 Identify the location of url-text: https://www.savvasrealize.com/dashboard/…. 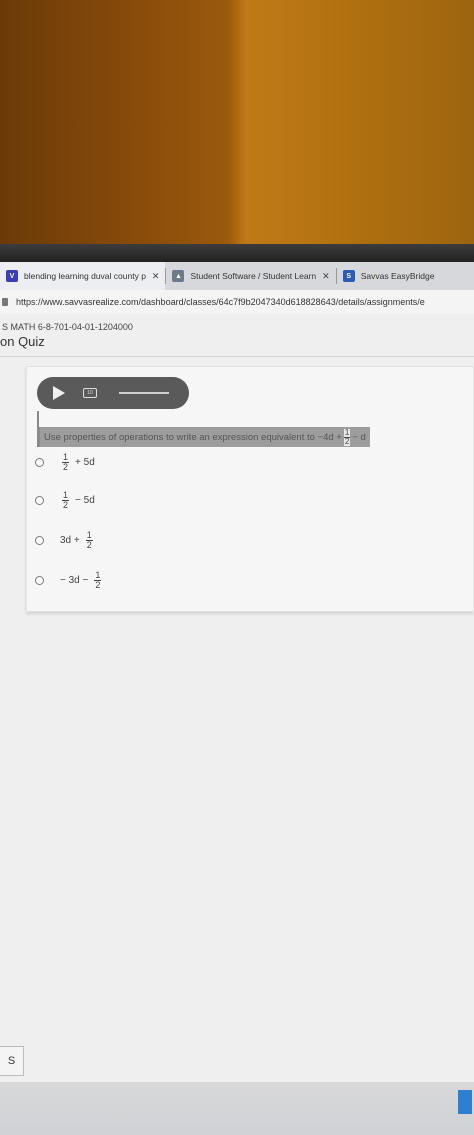
(220, 302).